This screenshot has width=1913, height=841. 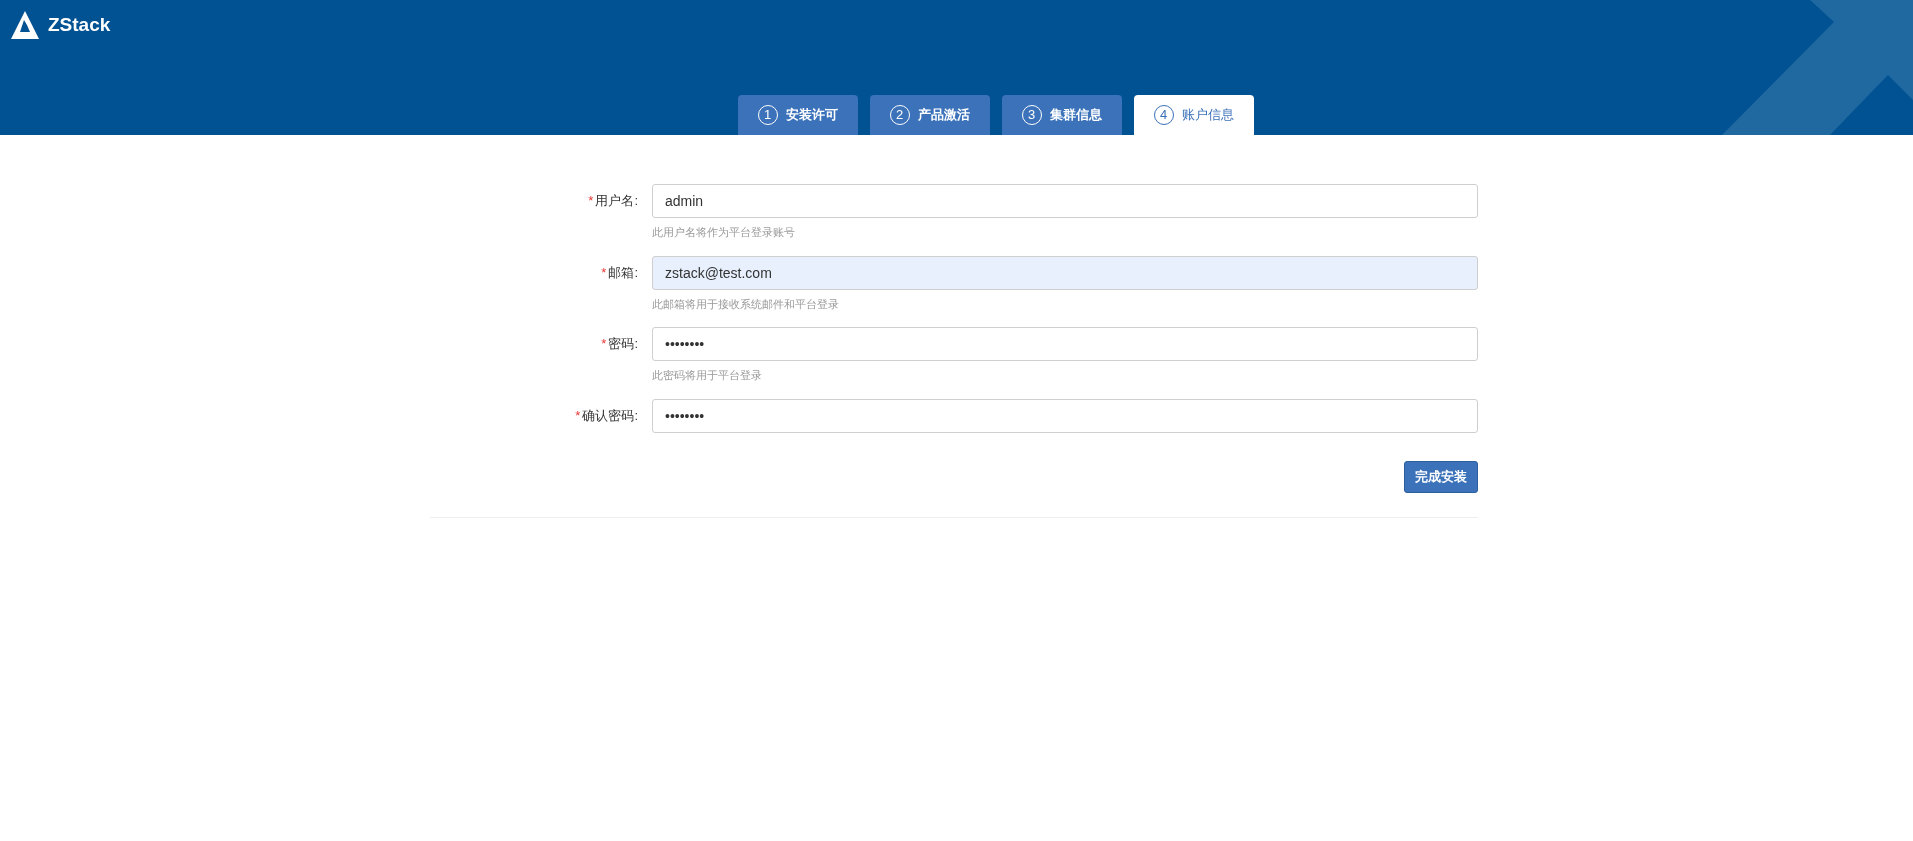 What do you see at coordinates (797, 115) in the screenshot?
I see `step-tab: 1 安装许可` at bounding box center [797, 115].